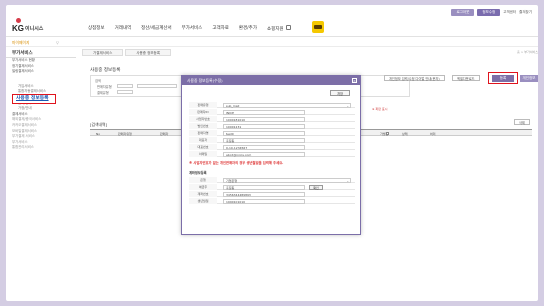 The image size is (544, 306). I want to click on tab-payment: 가결제서비스, so click(103, 52).